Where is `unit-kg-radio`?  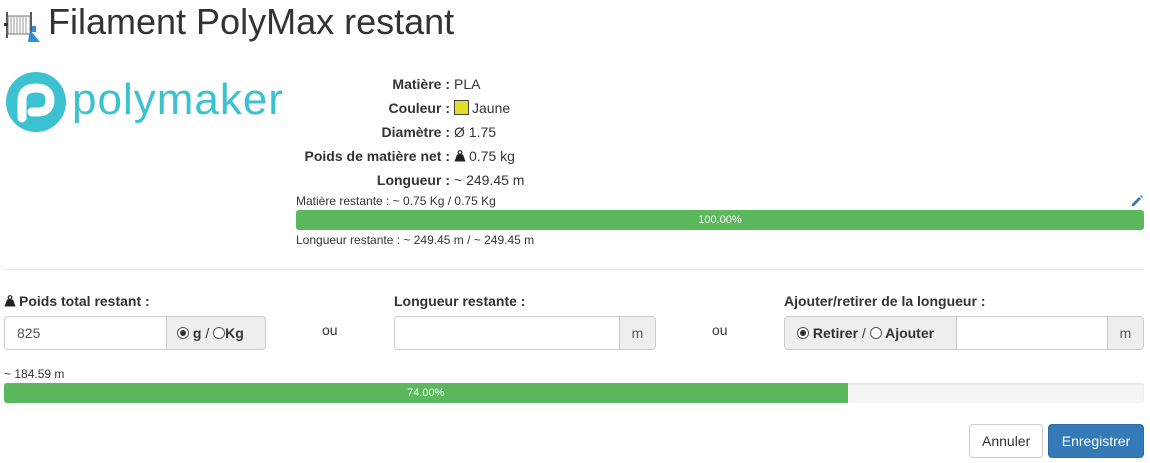 unit-kg-radio is located at coordinates (219, 333).